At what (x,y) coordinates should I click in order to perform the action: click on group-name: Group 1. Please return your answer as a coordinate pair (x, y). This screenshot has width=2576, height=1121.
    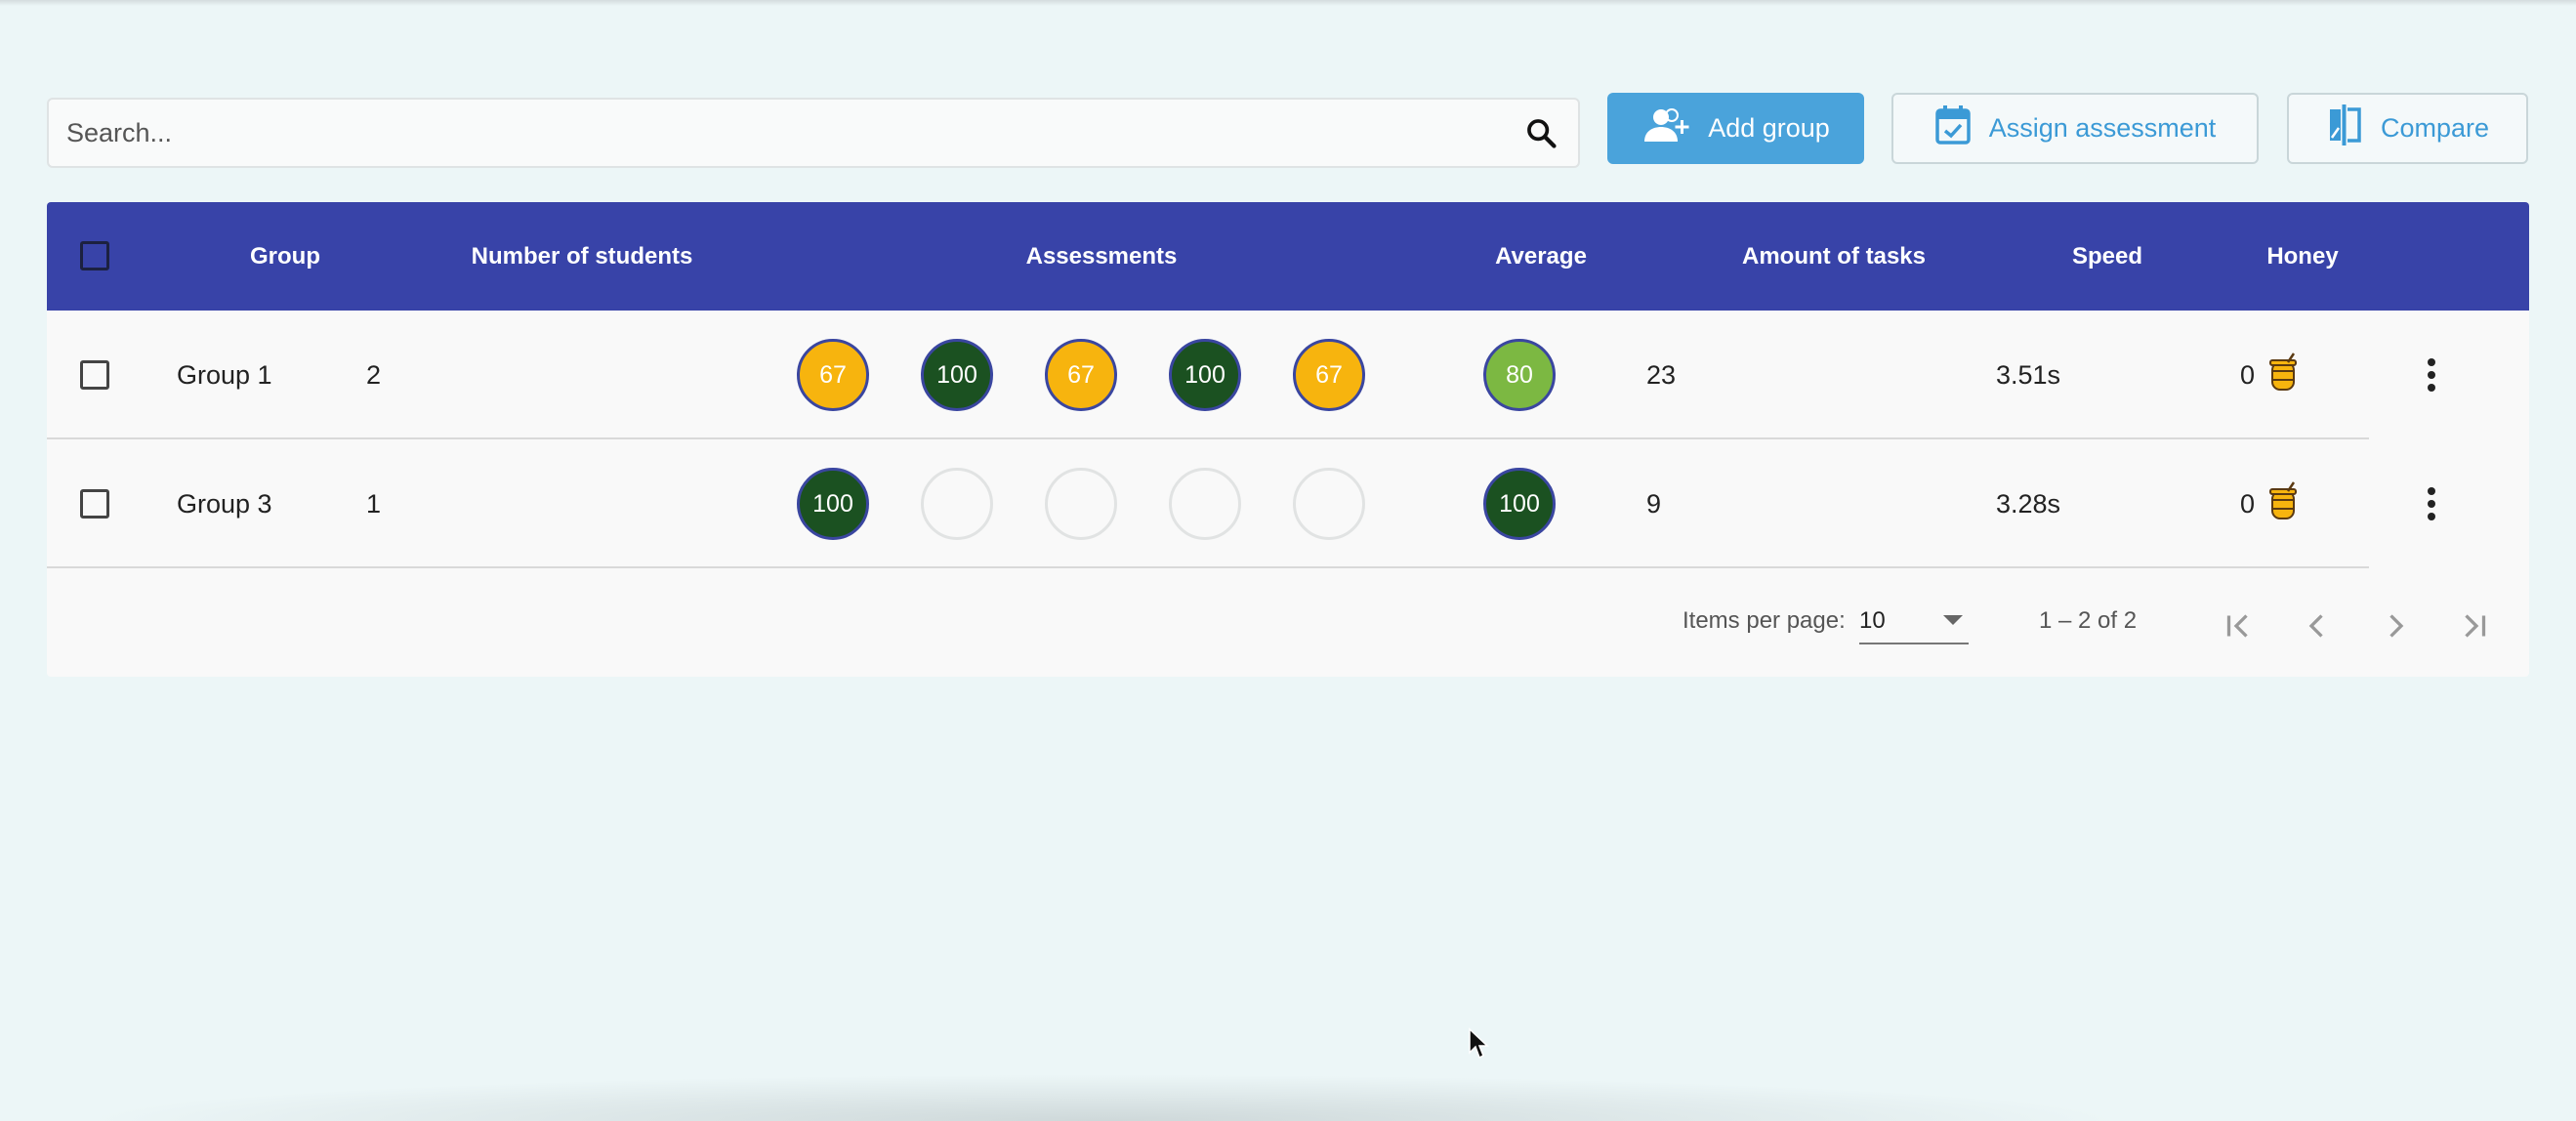
    Looking at the image, I should click on (225, 374).